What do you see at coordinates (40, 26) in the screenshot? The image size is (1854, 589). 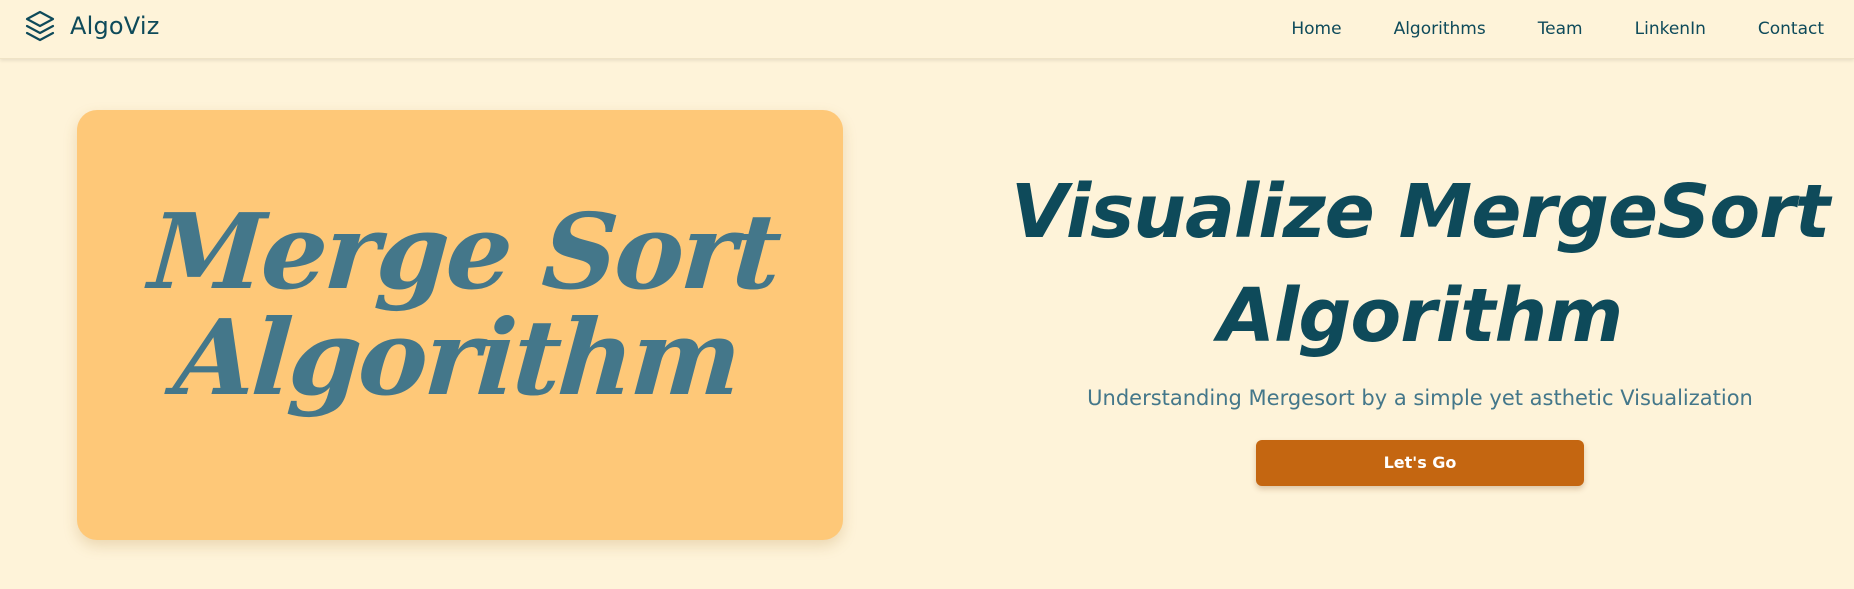 I see `layers-icon` at bounding box center [40, 26].